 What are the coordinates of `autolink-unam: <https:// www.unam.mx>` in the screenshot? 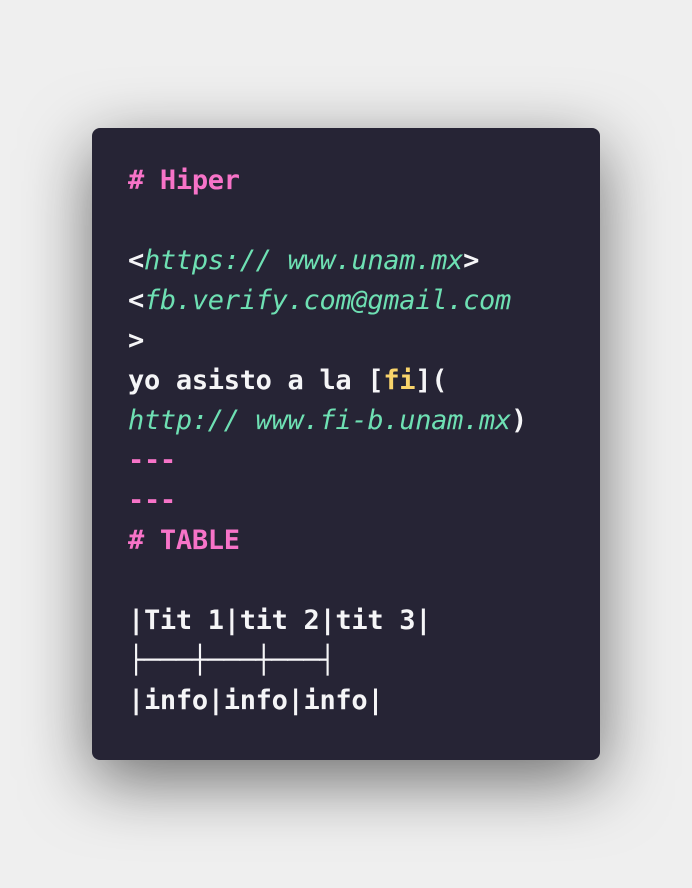 It's located at (364, 261).